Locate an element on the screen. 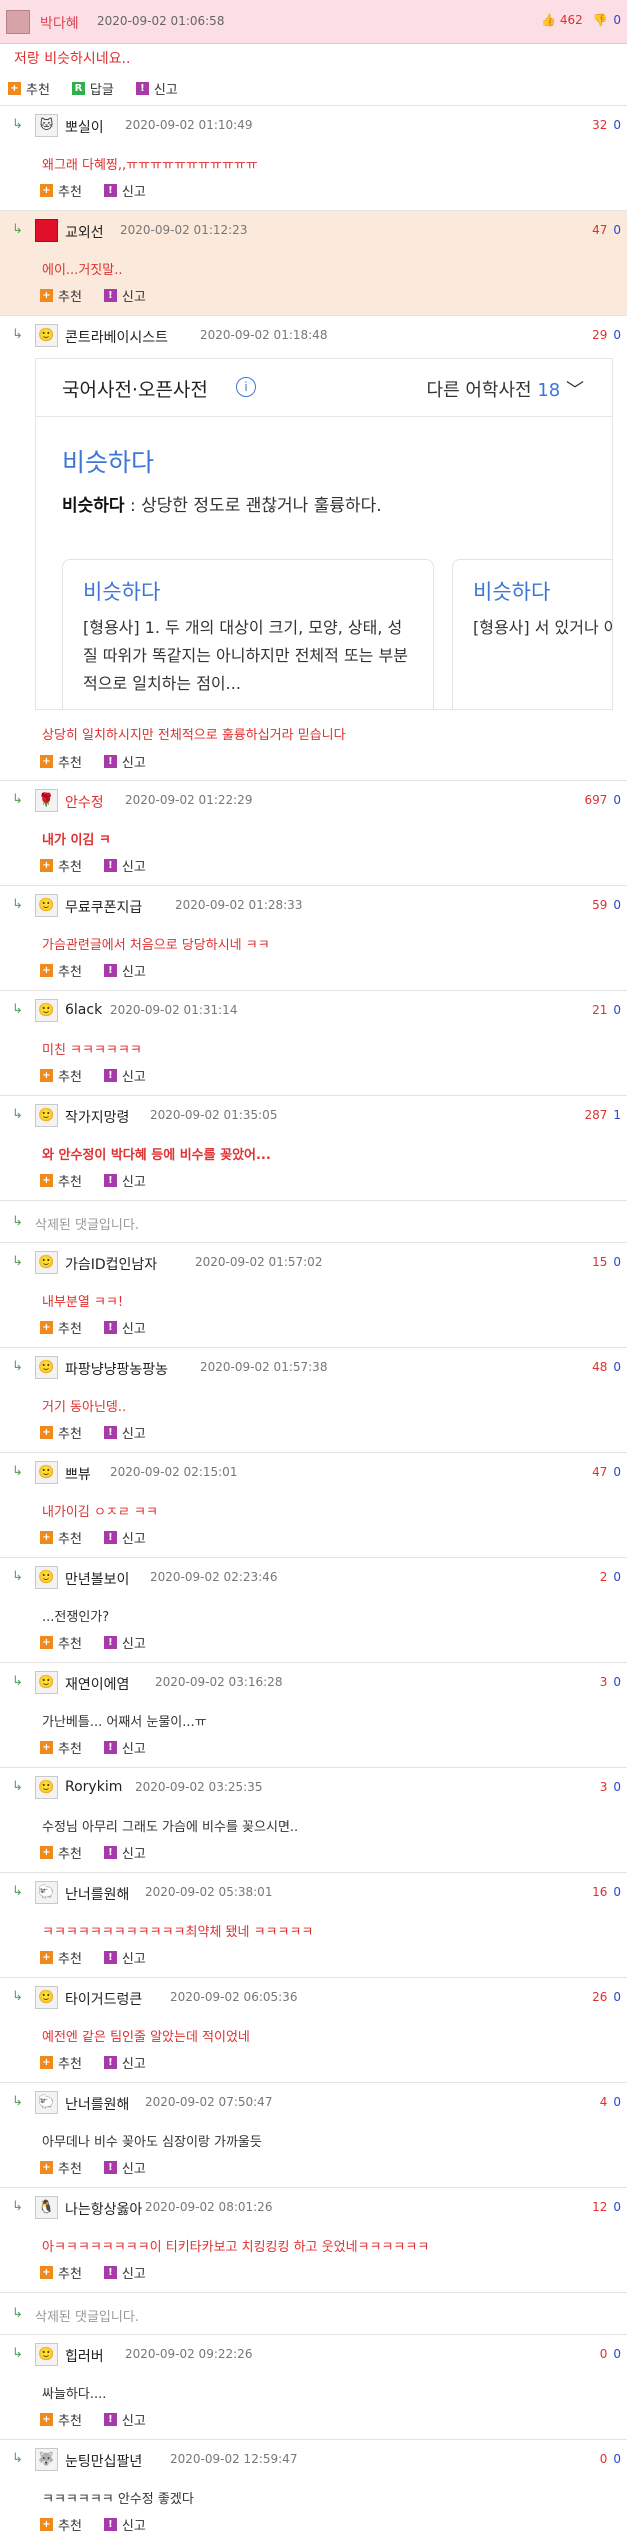 Image resolution: width=627 pixels, height=2541 pixels. comment-nick: 재연이에염 is located at coordinates (97, 1684).